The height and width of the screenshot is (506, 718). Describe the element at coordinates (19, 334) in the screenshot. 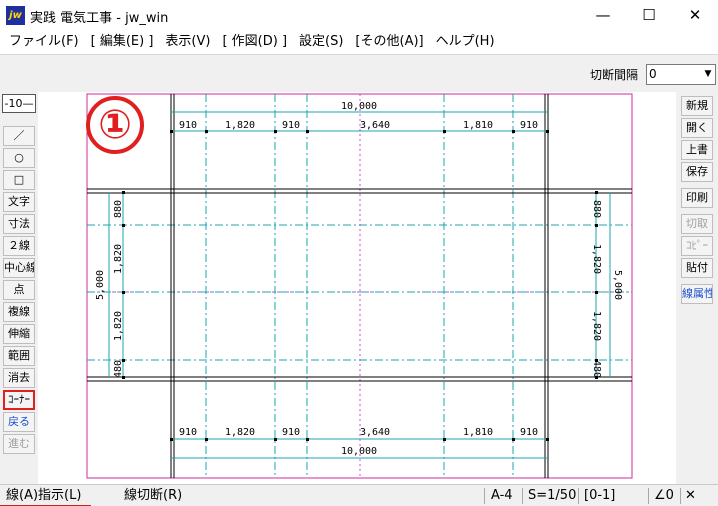

I see `tool-extend: 伸縮` at that location.